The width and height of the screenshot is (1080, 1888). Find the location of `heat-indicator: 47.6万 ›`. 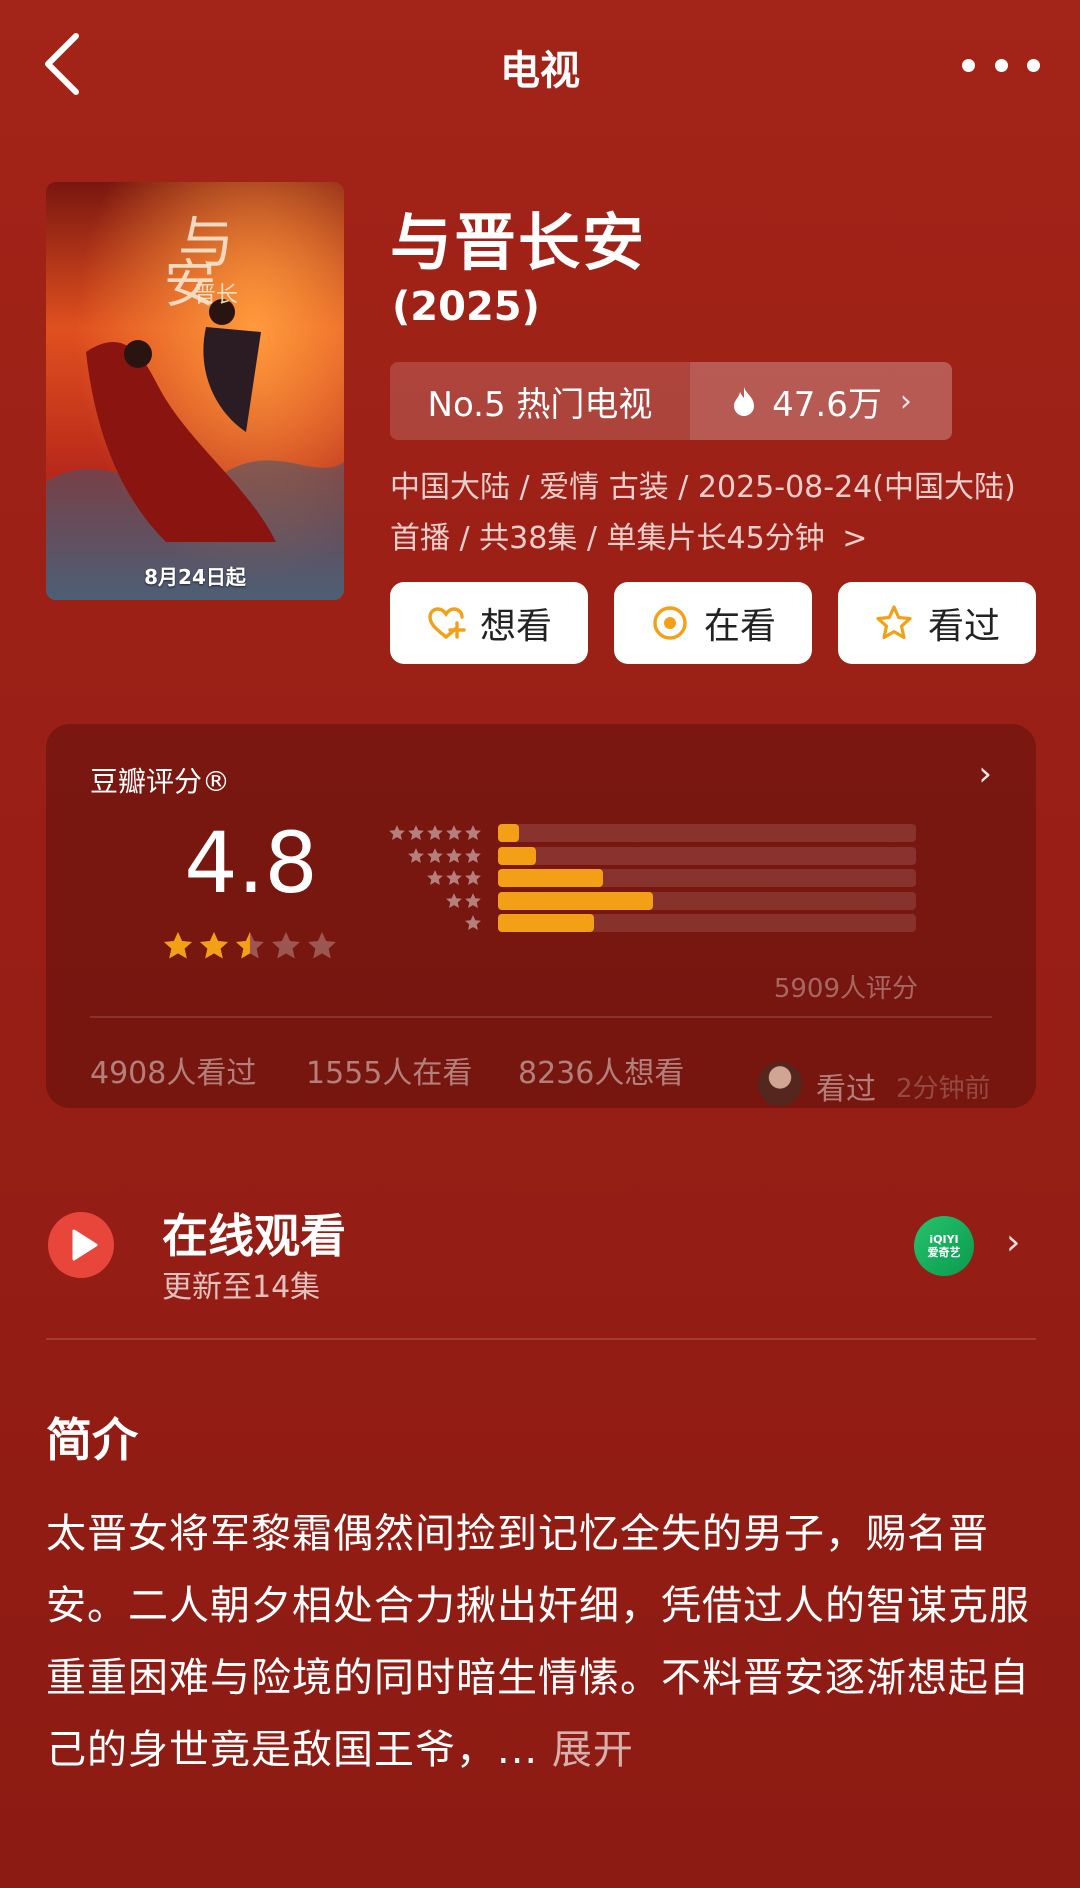

heat-indicator: 47.6万 › is located at coordinates (821, 401).